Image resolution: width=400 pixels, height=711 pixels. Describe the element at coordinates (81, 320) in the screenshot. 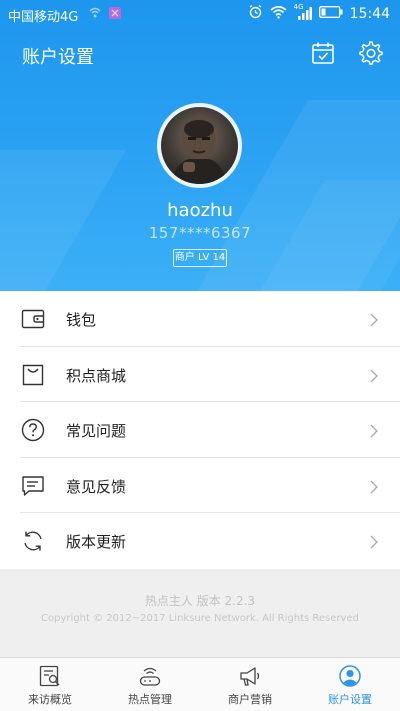

I see `menu-item-label: 钱包` at that location.